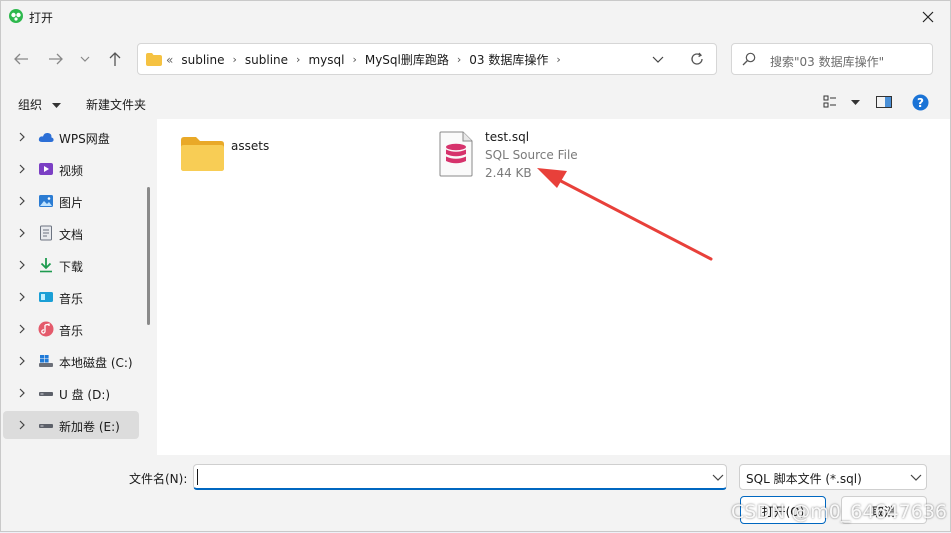  What do you see at coordinates (158, 479) in the screenshot?
I see `filename-label: 文件名(N):` at bounding box center [158, 479].